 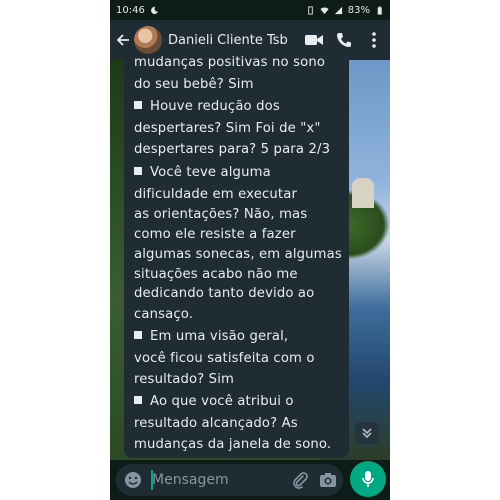 I want to click on arrow-left-icon, so click(x=122, y=40).